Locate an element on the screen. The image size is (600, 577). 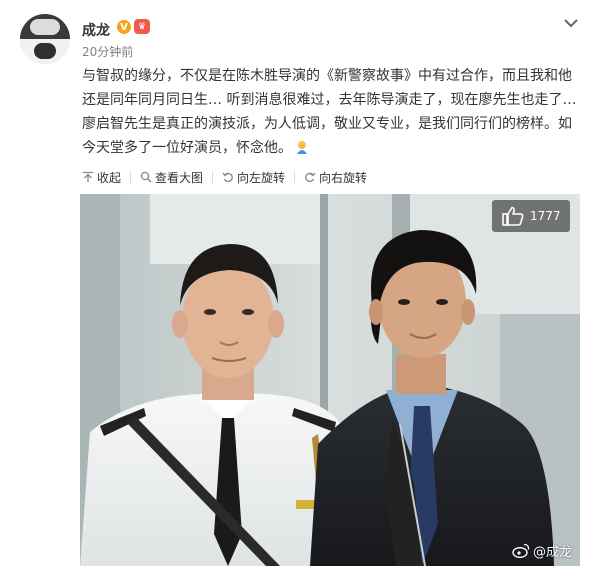
chevron-down-icon is located at coordinates (571, 23).